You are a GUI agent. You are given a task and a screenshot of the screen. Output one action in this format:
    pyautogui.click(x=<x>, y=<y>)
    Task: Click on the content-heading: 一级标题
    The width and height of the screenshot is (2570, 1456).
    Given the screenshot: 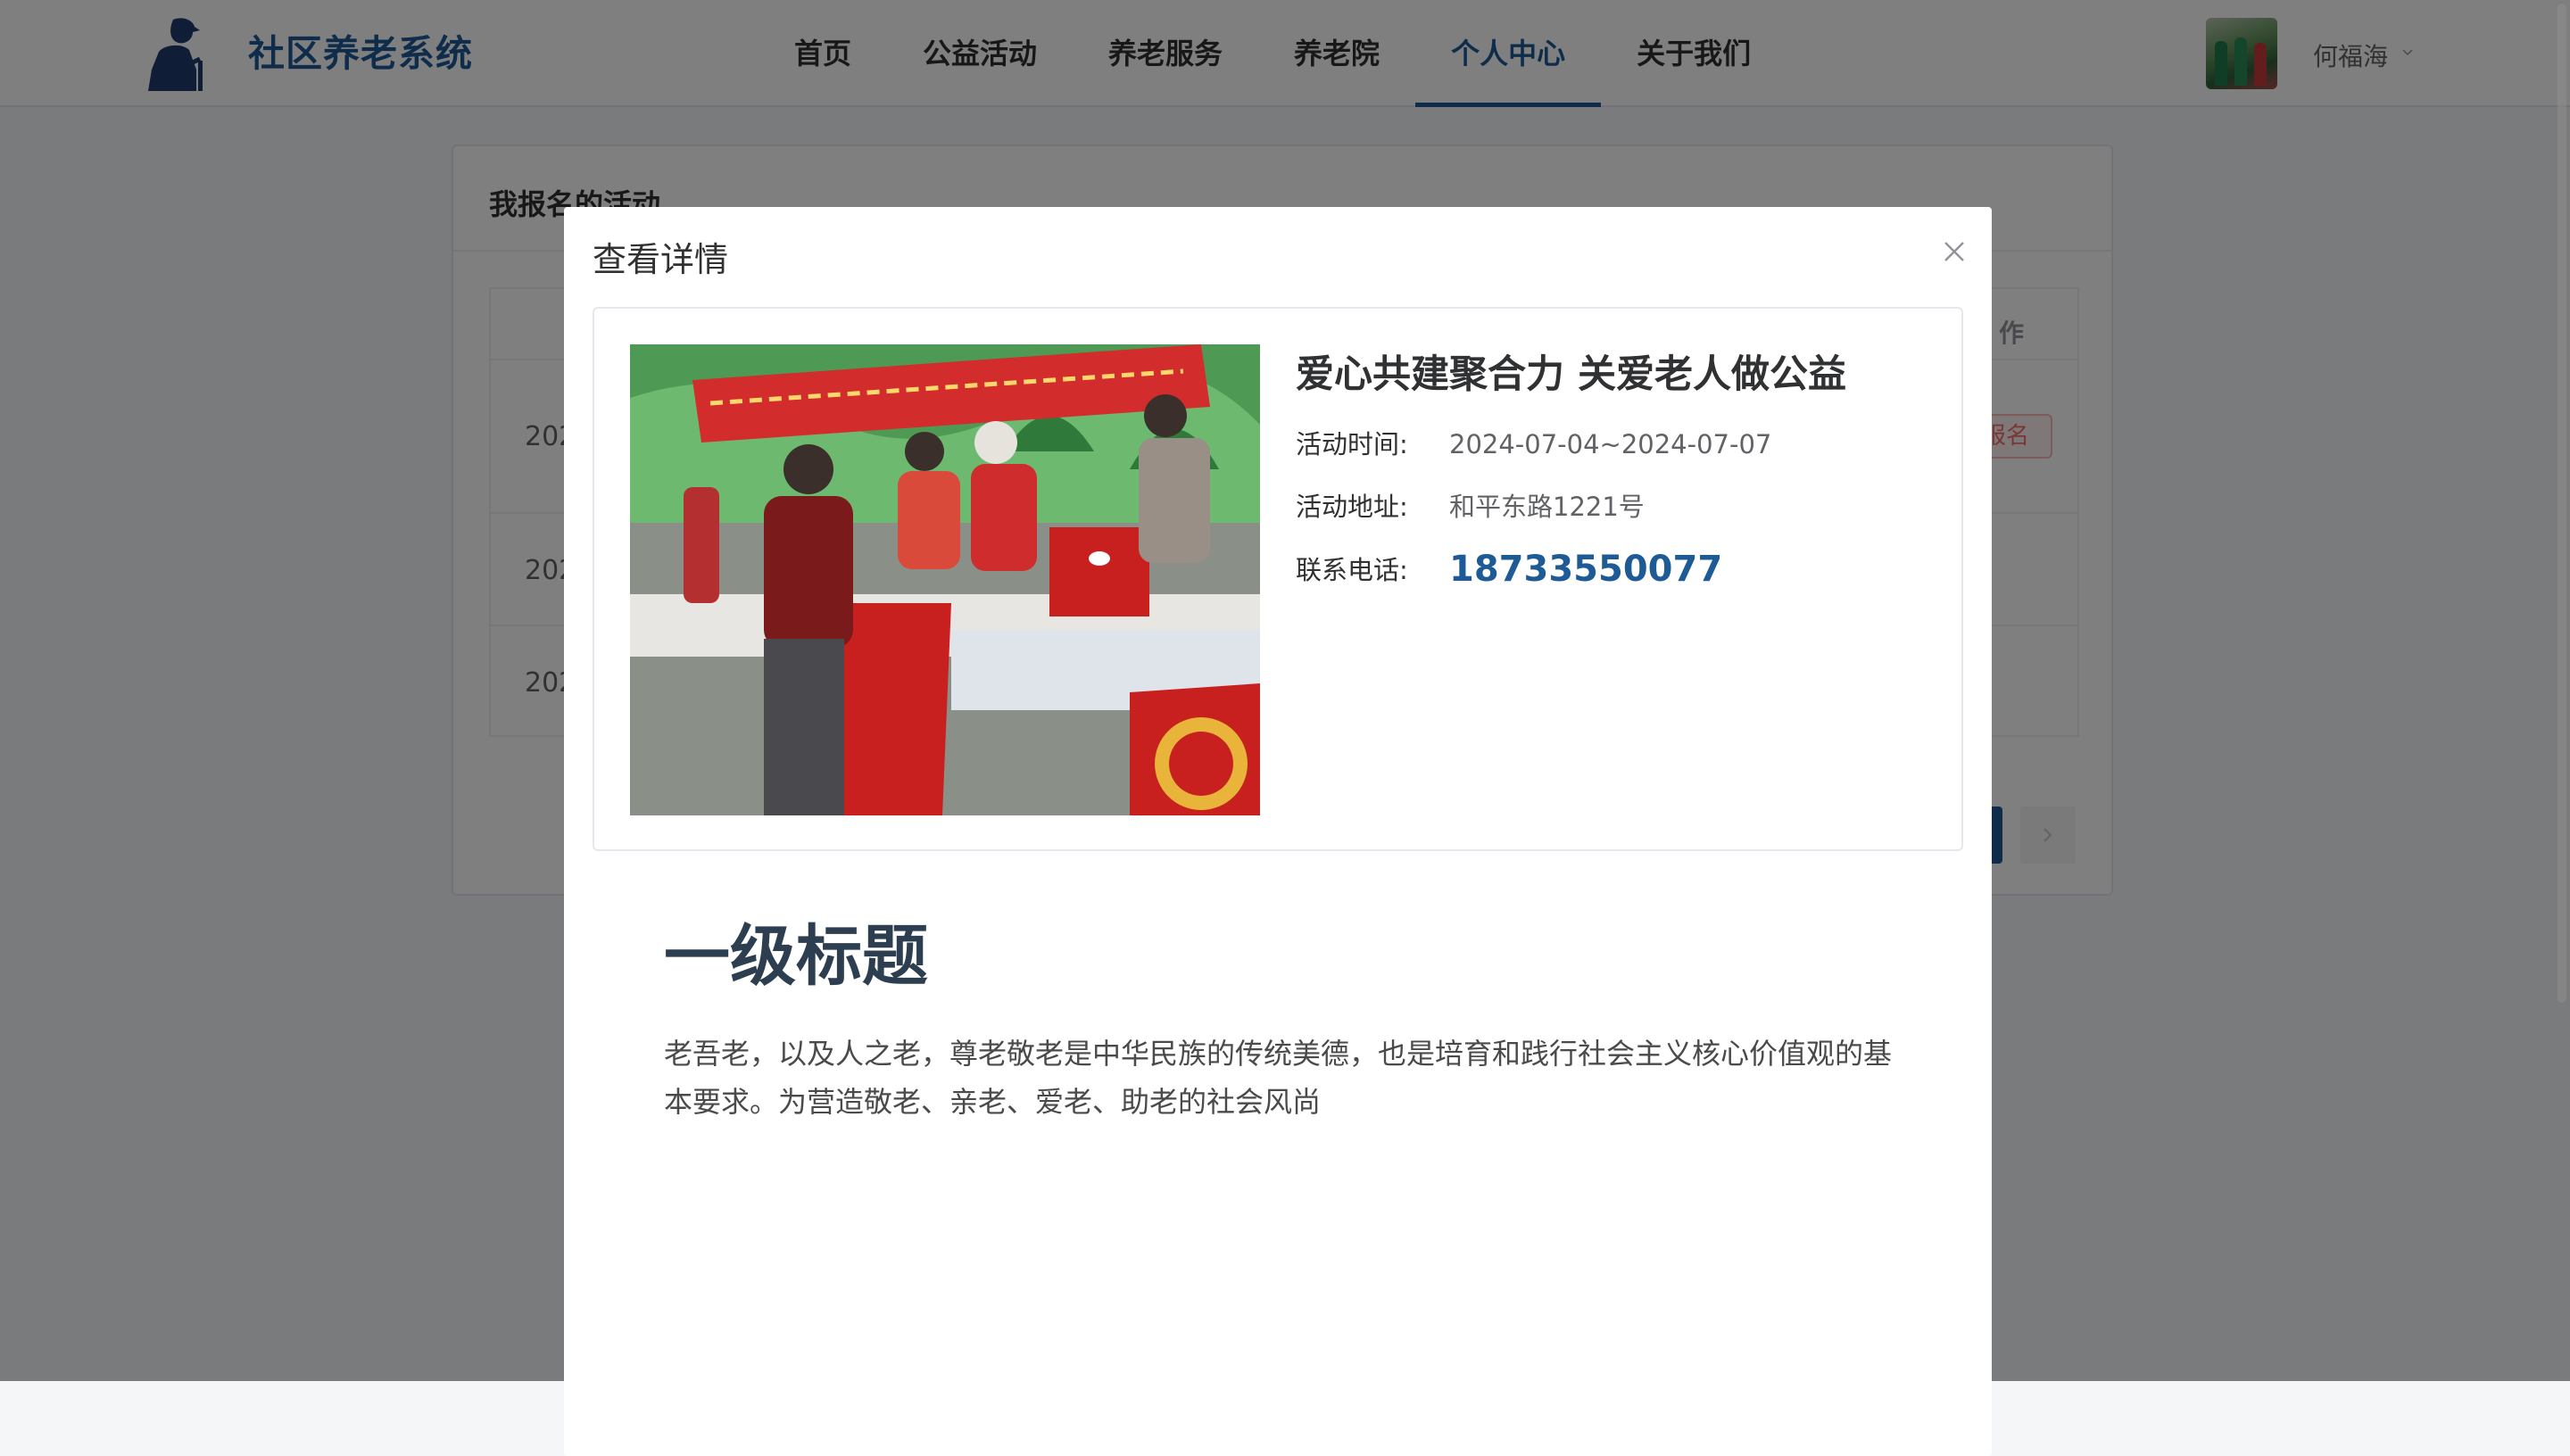 What is the action you would take?
    pyautogui.click(x=796, y=957)
    